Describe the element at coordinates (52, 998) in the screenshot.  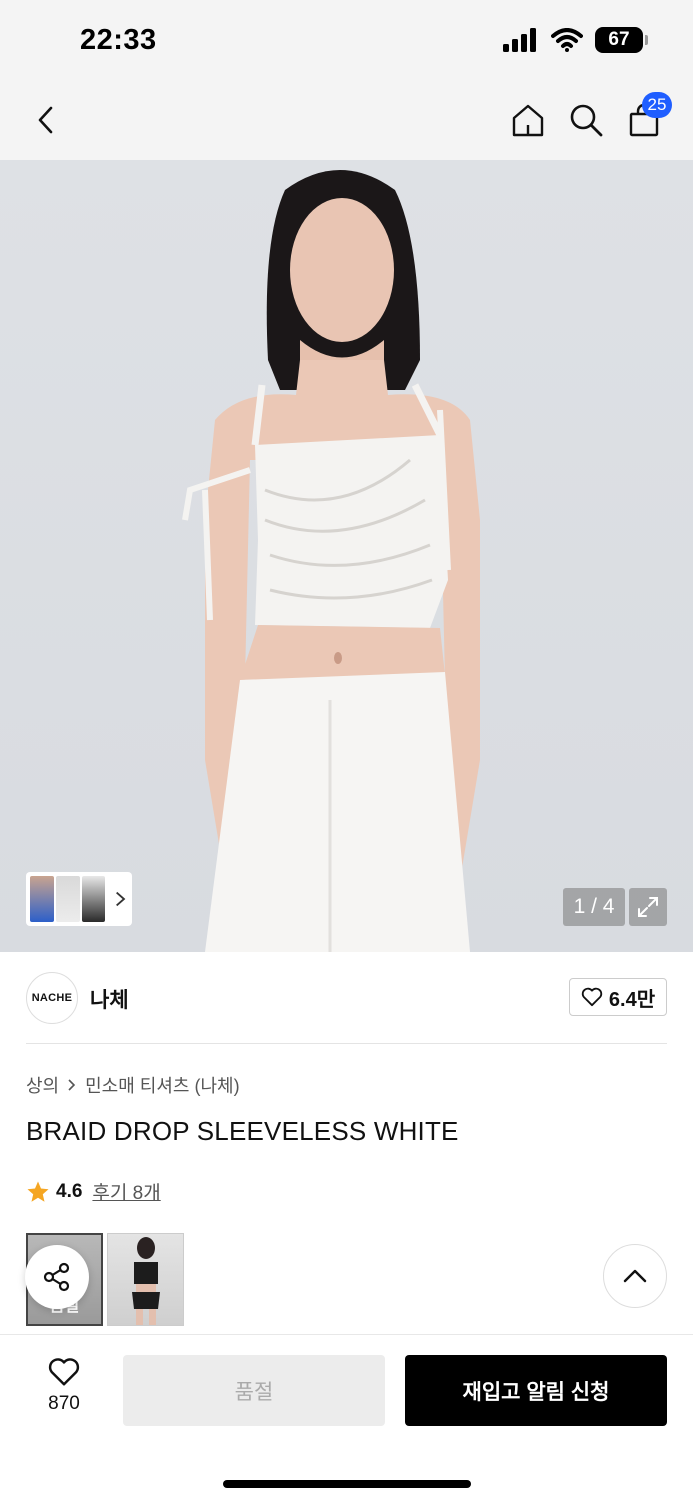
I see `brand-logo: NACHE` at that location.